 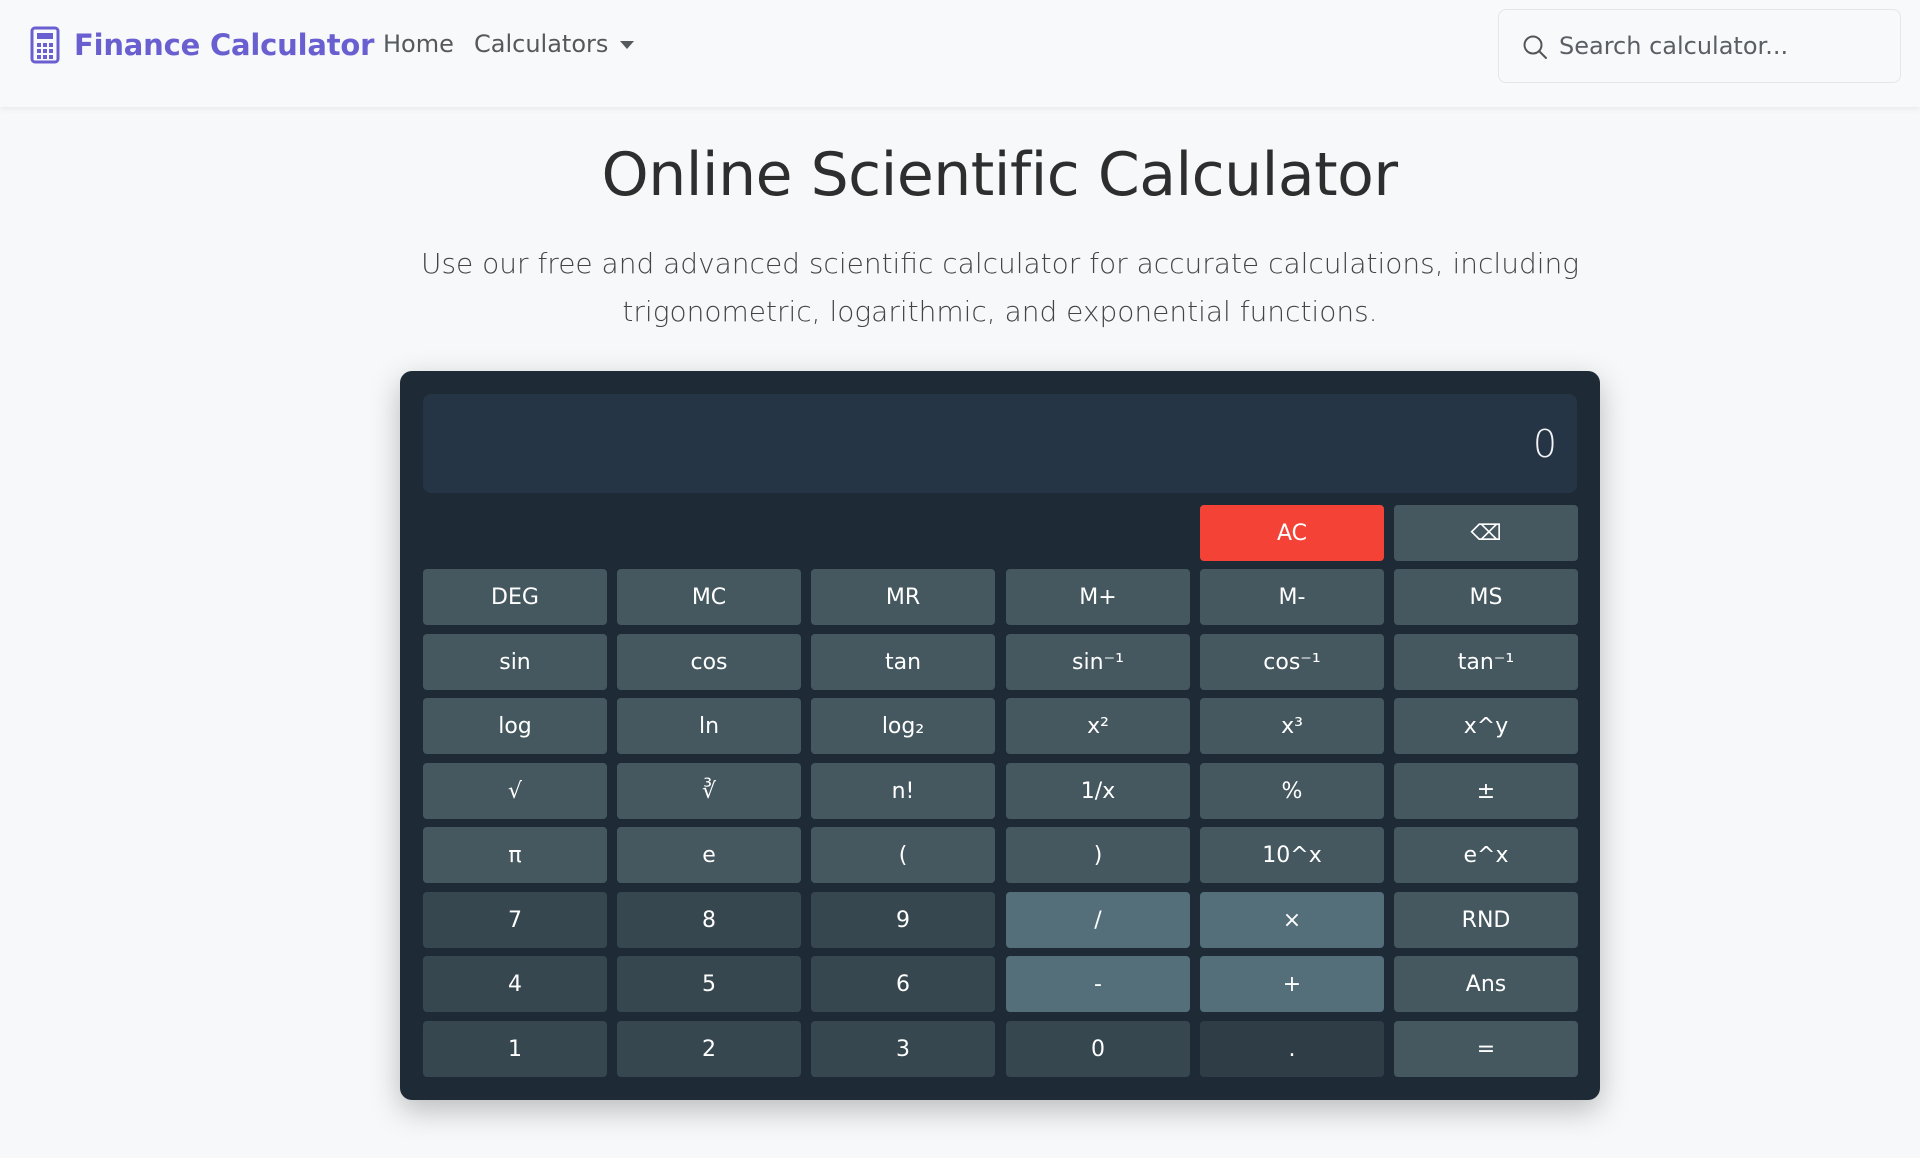 What do you see at coordinates (709, 597) in the screenshot?
I see `memory-clear-button: MC` at bounding box center [709, 597].